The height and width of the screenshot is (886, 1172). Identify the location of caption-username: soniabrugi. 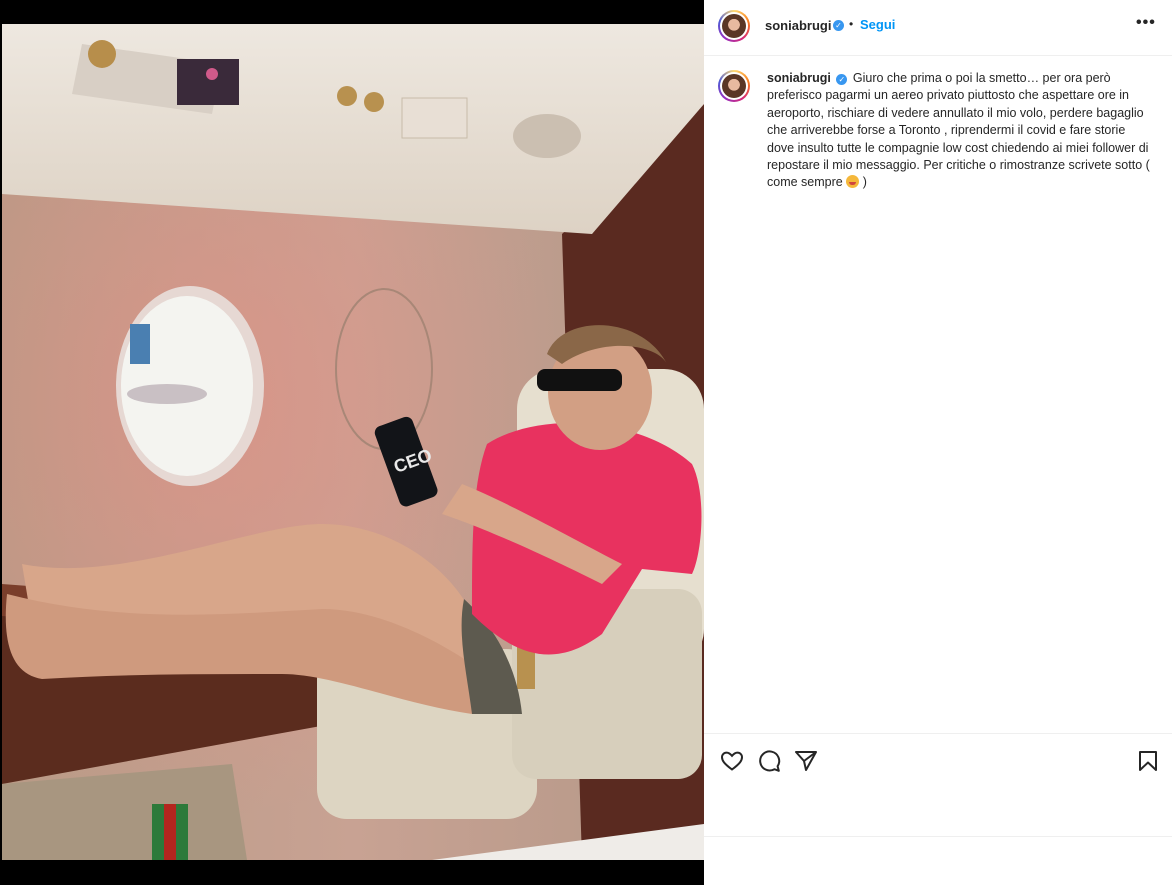
(799, 78).